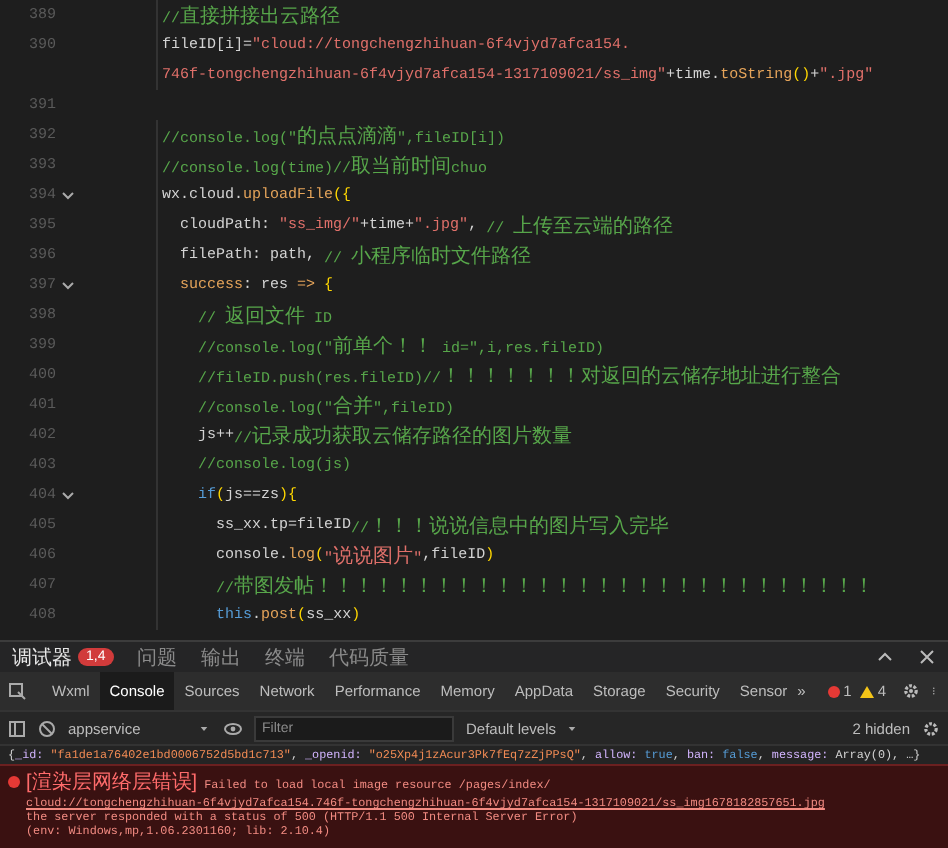  Describe the element at coordinates (285, 657) in the screenshot. I see `panel-tab: 终端` at that location.